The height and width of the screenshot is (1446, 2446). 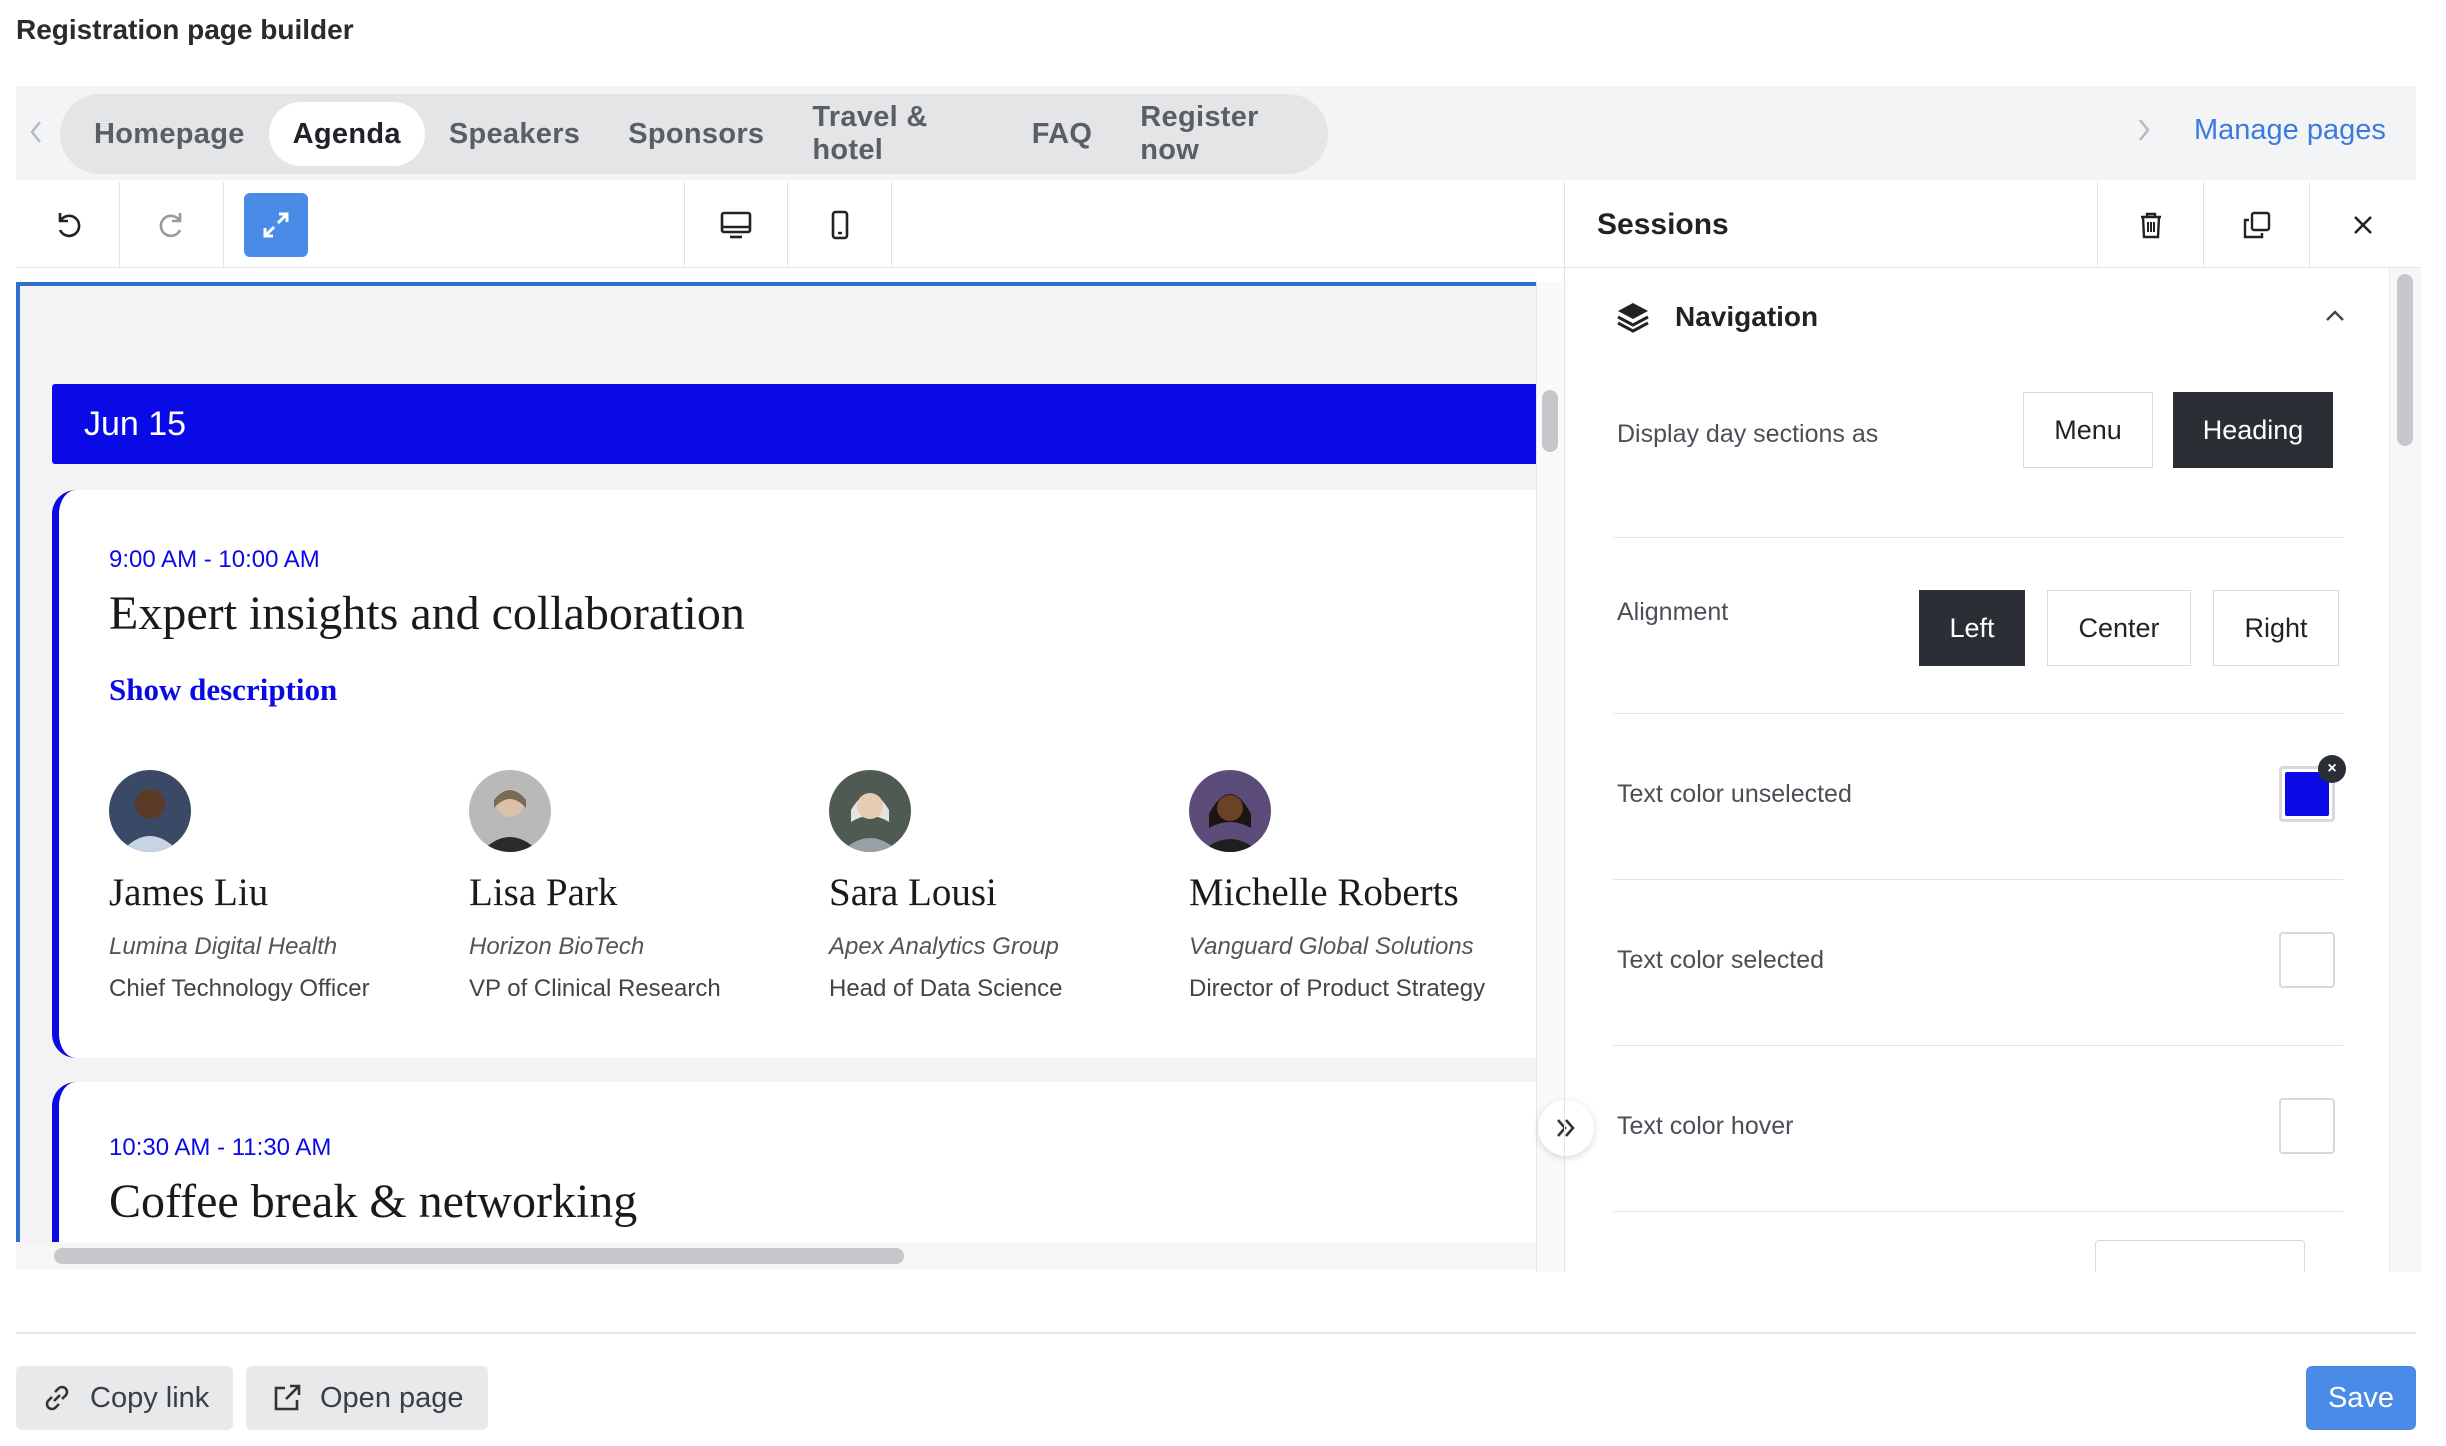 I want to click on text-color-selected-row: Text color selected, so click(x=1978, y=963).